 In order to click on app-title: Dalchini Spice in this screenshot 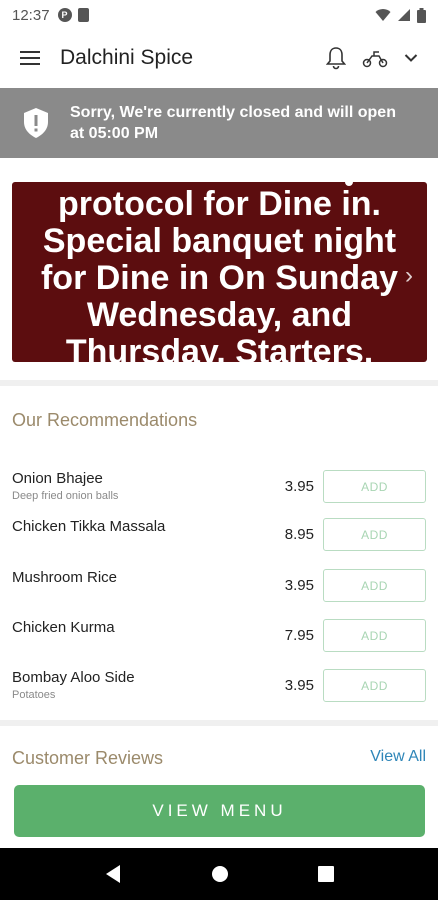, I will do `click(127, 57)`.